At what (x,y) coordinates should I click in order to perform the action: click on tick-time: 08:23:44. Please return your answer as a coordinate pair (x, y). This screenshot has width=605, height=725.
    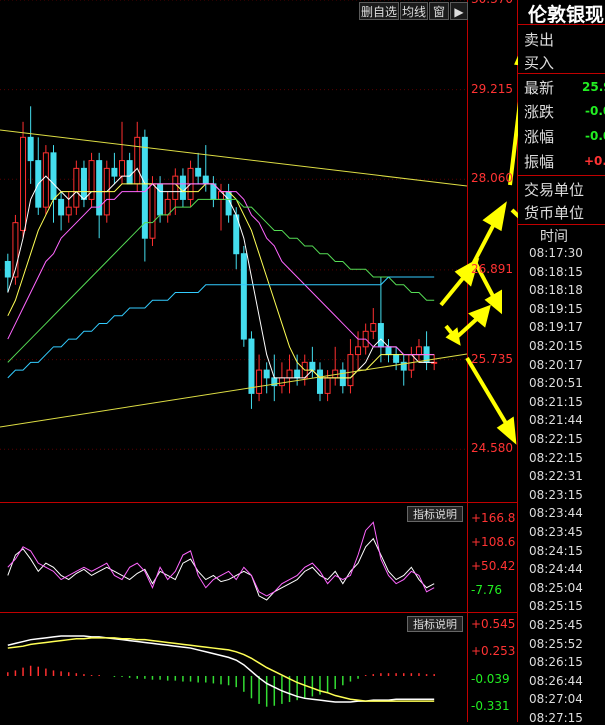
    Looking at the image, I should click on (556, 513).